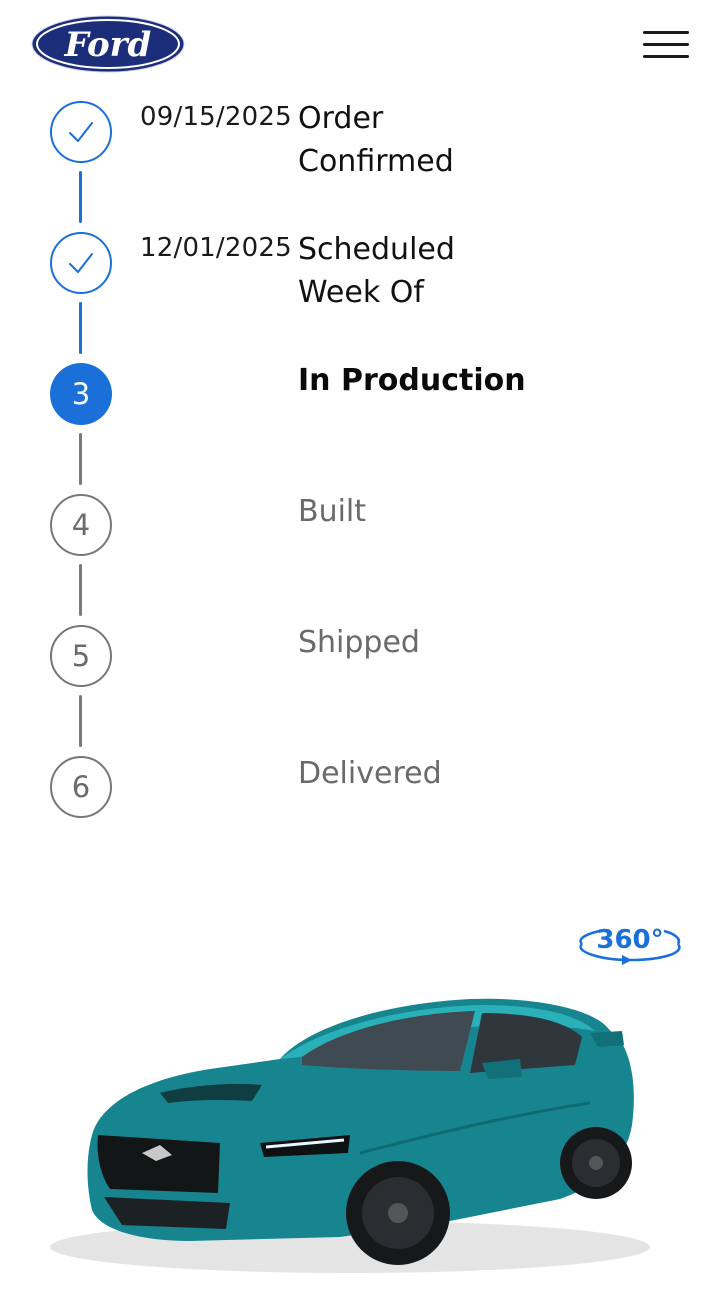 This screenshot has width=720, height=1300. What do you see at coordinates (81, 394) in the screenshot?
I see `step-3-number-circle: 3` at bounding box center [81, 394].